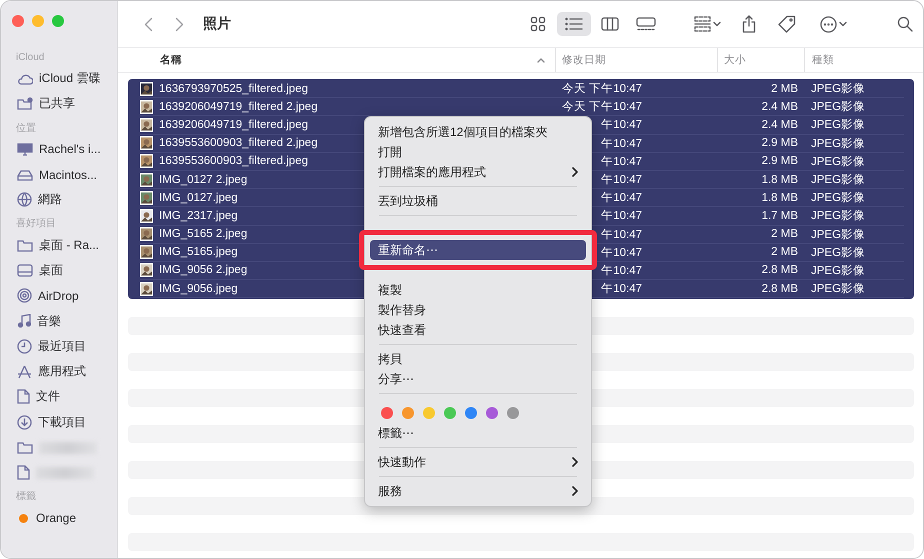 This screenshot has height=559, width=924. Describe the element at coordinates (18, 21) in the screenshot. I see `close-button` at that location.